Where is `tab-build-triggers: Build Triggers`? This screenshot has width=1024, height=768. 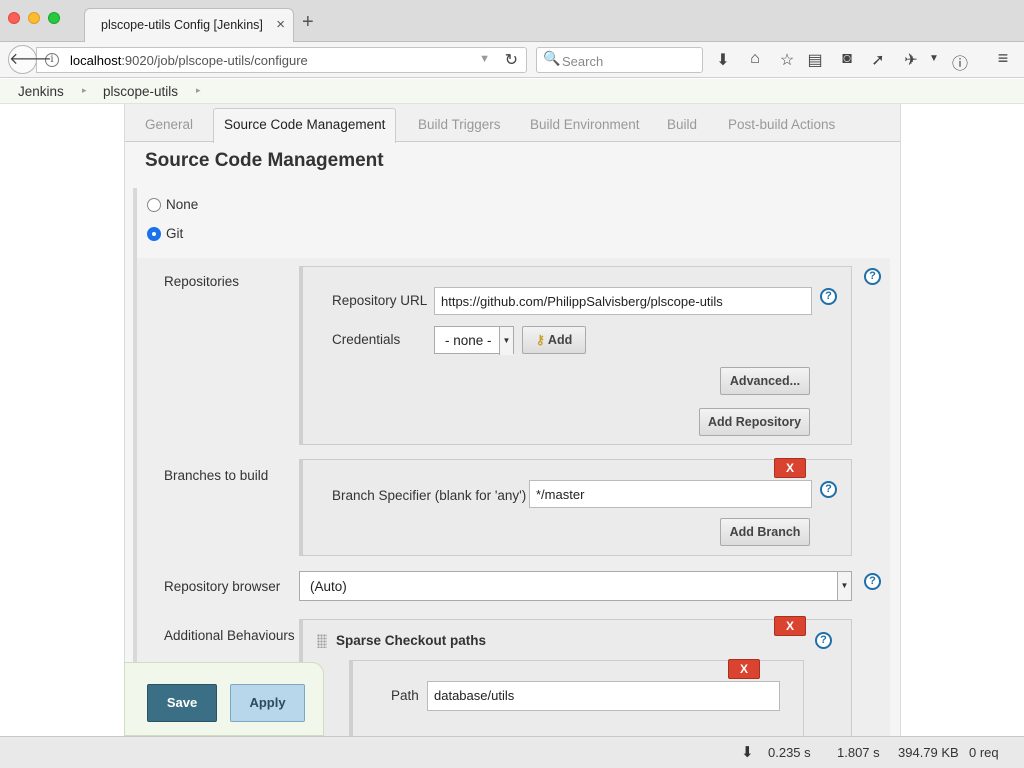 tab-build-triggers: Build Triggers is located at coordinates (459, 124).